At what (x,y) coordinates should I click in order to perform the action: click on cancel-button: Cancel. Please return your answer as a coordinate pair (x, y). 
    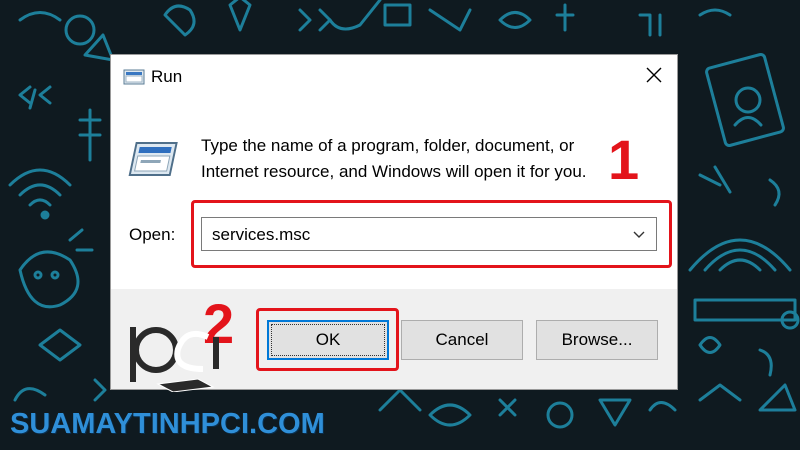
    Looking at the image, I should click on (462, 340).